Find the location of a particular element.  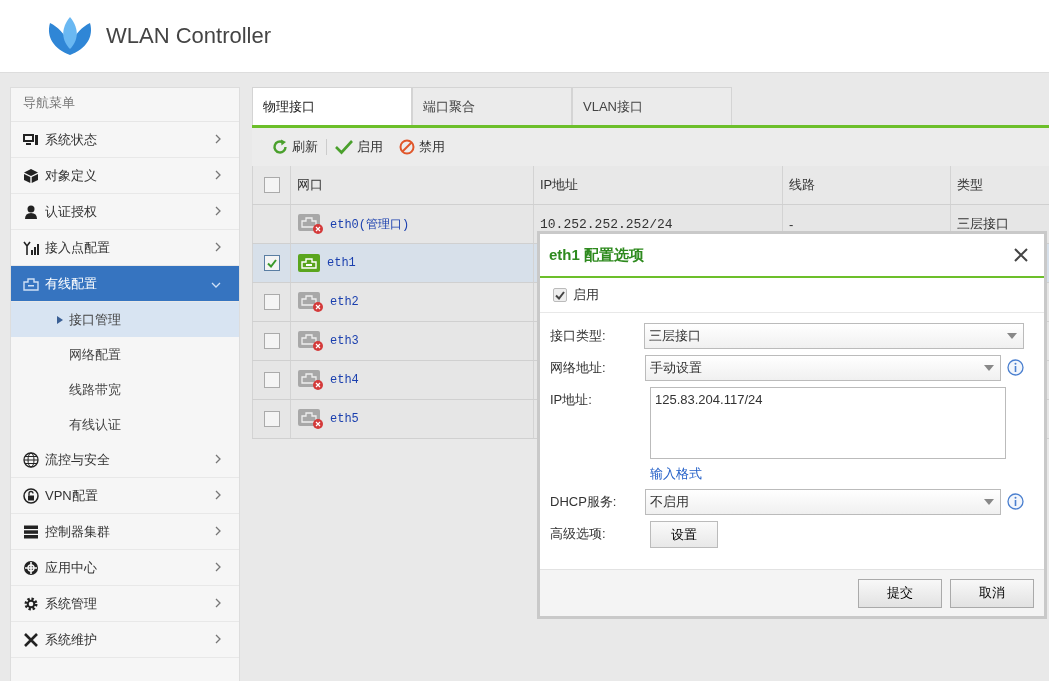

sidebar-item: 系统维护 is located at coordinates (125, 640).